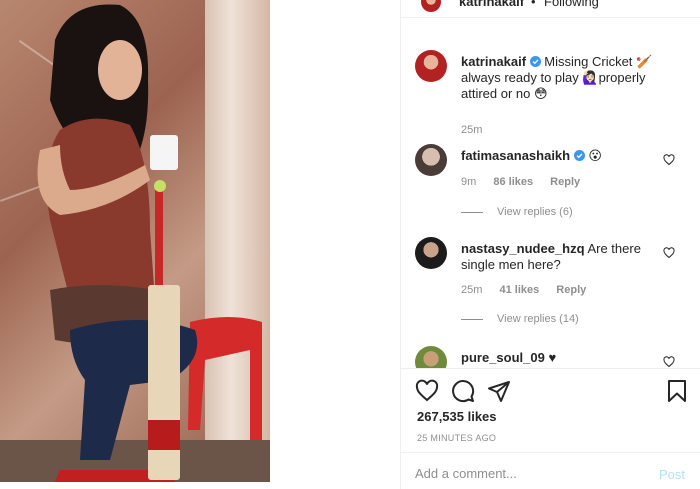 The width and height of the screenshot is (700, 489). What do you see at coordinates (535, 212) in the screenshot?
I see `view-replies-label: View replies (6)` at bounding box center [535, 212].